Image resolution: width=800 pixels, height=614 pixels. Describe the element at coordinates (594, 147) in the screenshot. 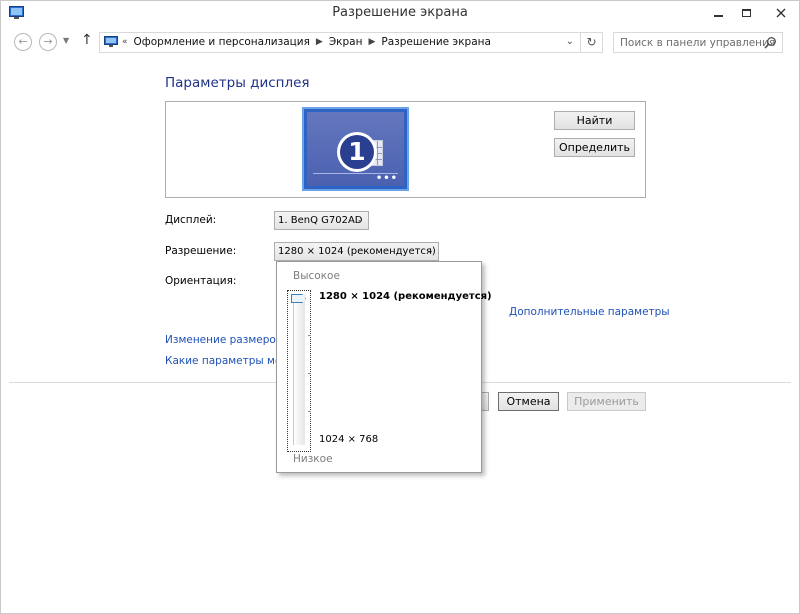

I see `identify-button: Определить` at that location.